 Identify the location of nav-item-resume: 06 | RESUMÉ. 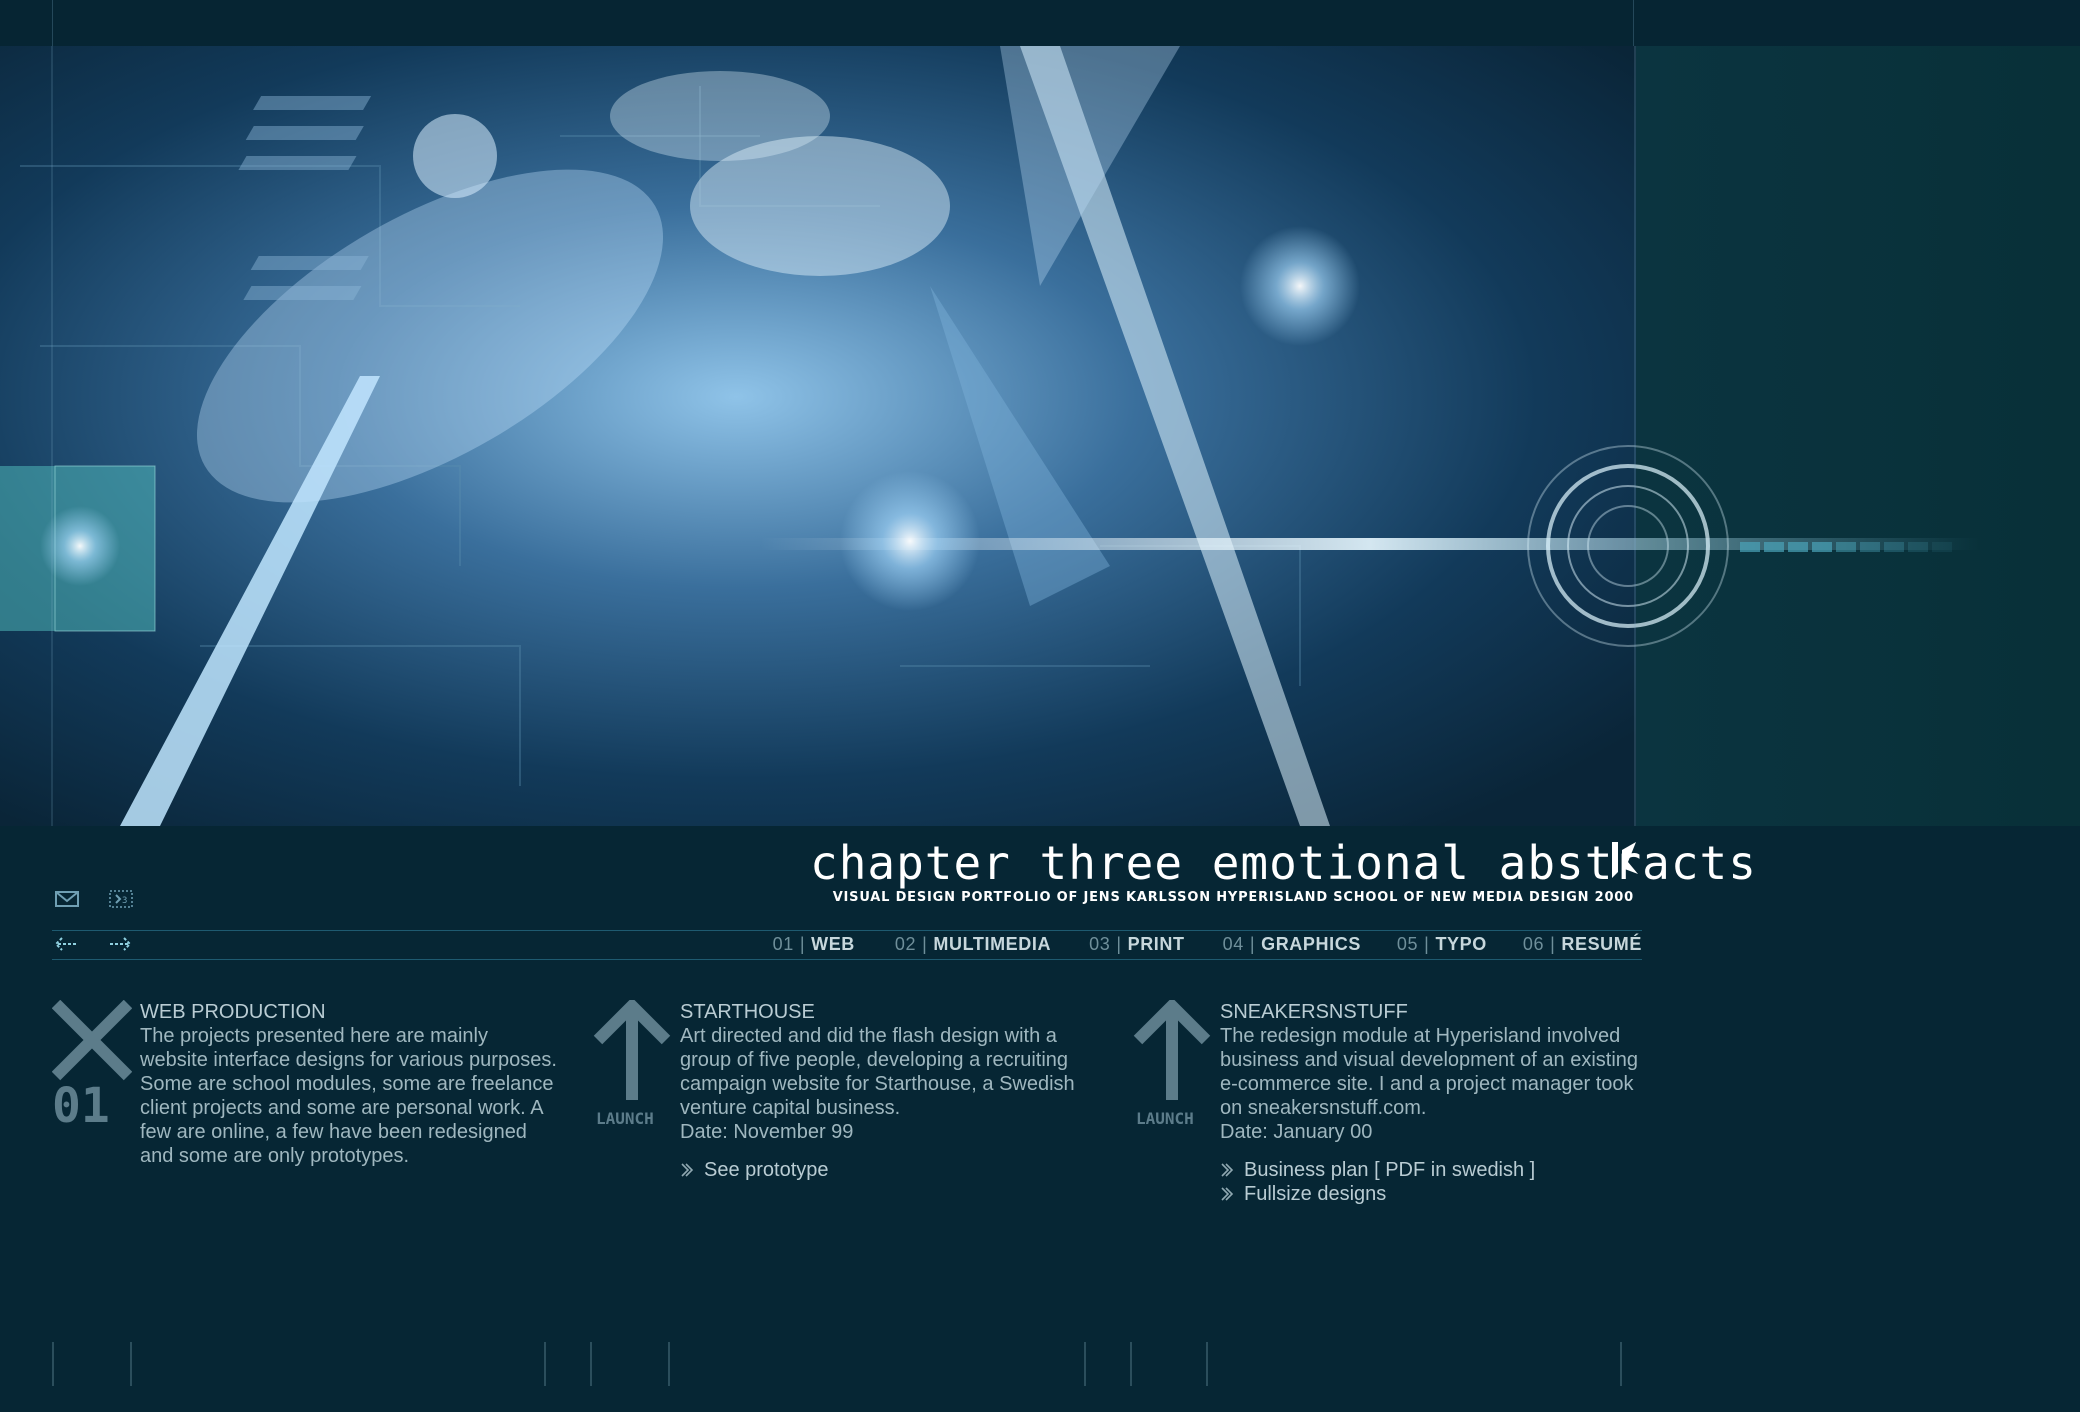
(1582, 944).